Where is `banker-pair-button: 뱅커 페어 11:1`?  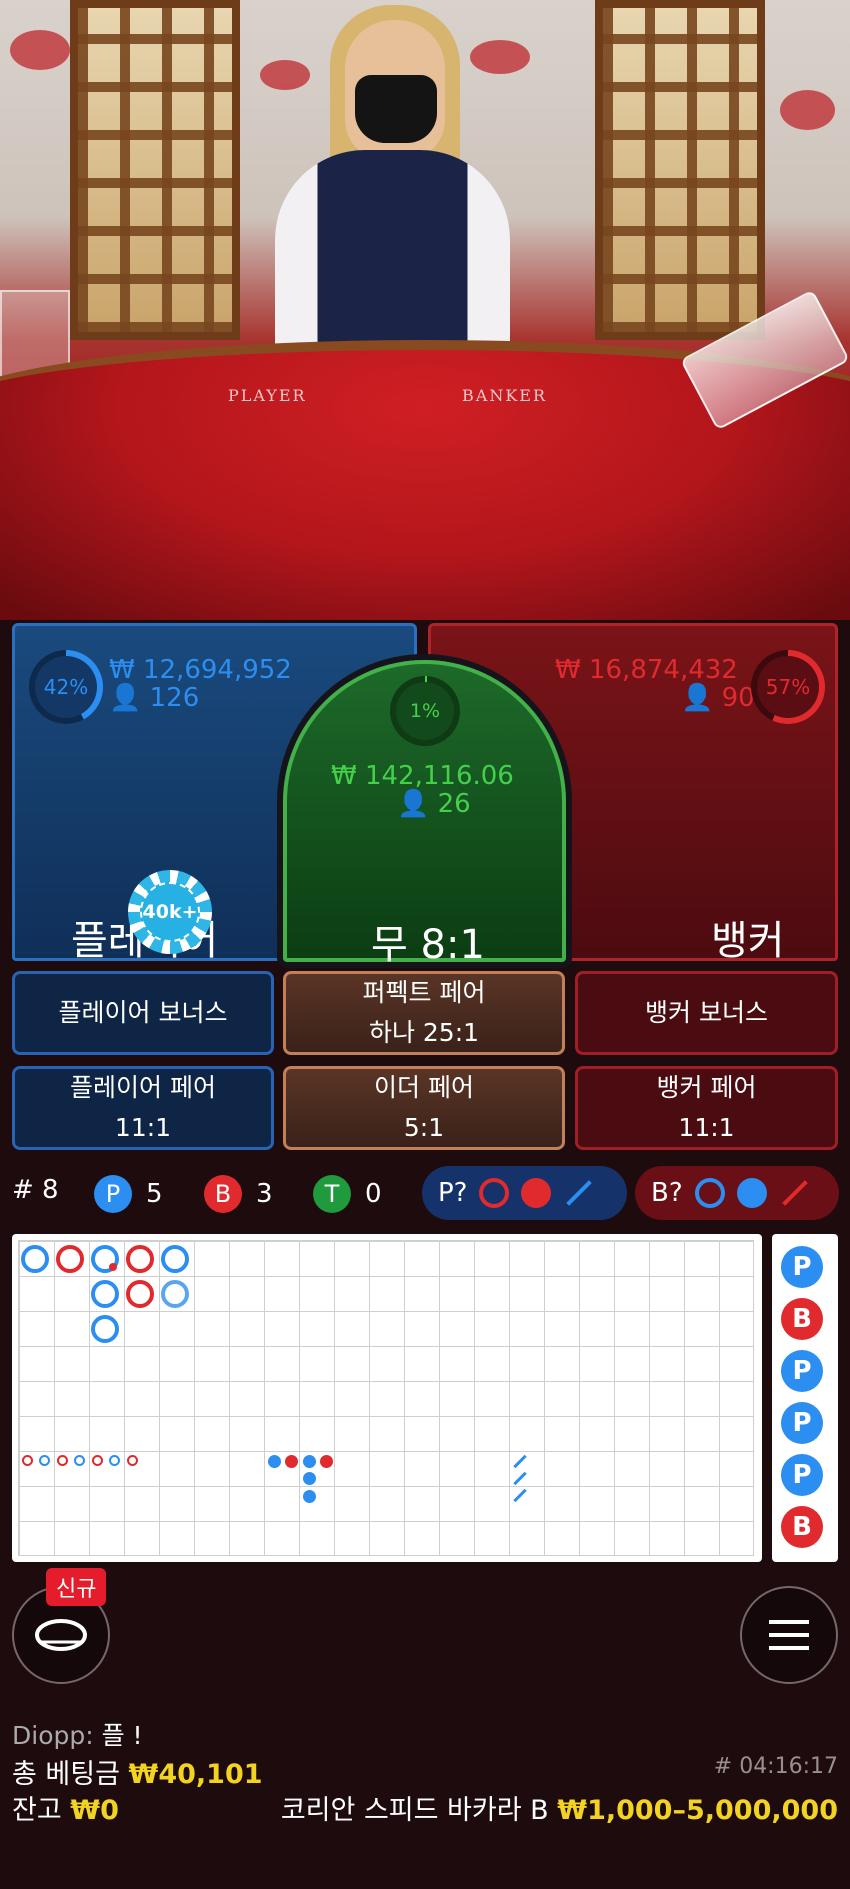 banker-pair-button: 뱅커 페어 11:1 is located at coordinates (706, 1108).